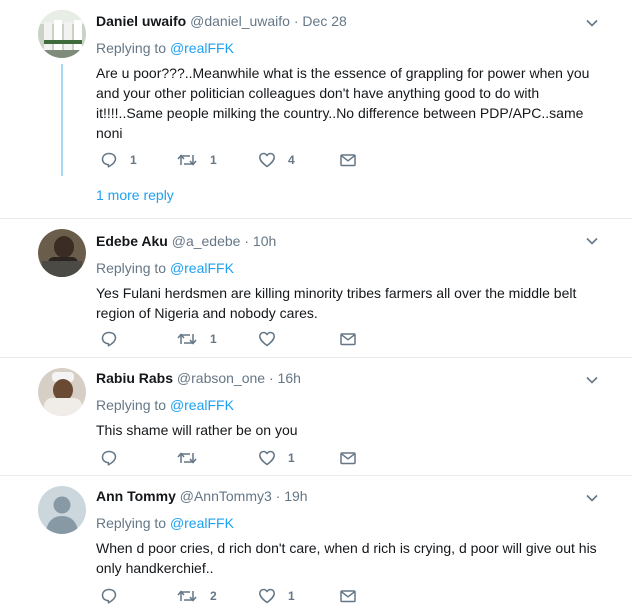  I want to click on reply-count: 1, so click(133, 160).